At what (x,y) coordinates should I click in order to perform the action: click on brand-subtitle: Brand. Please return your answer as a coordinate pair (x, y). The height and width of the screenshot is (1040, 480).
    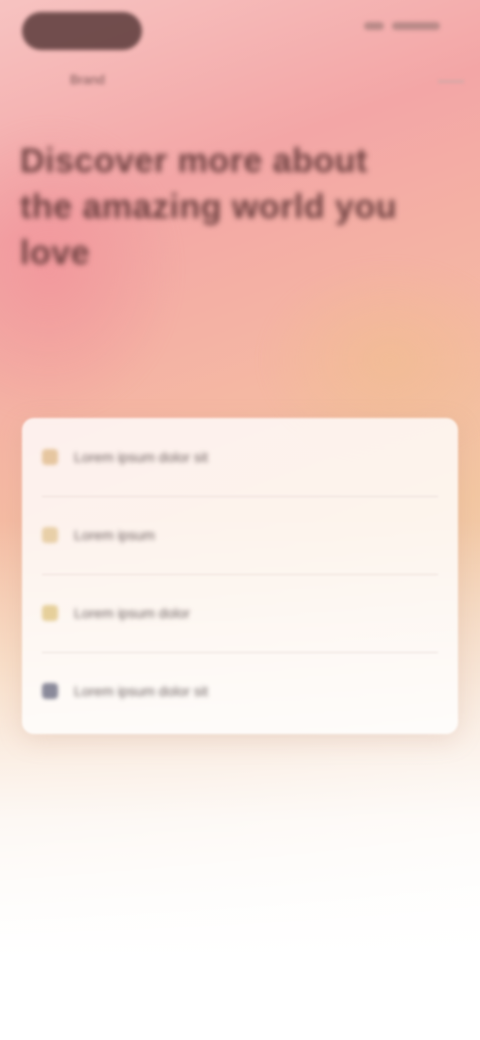
    Looking at the image, I should click on (87, 79).